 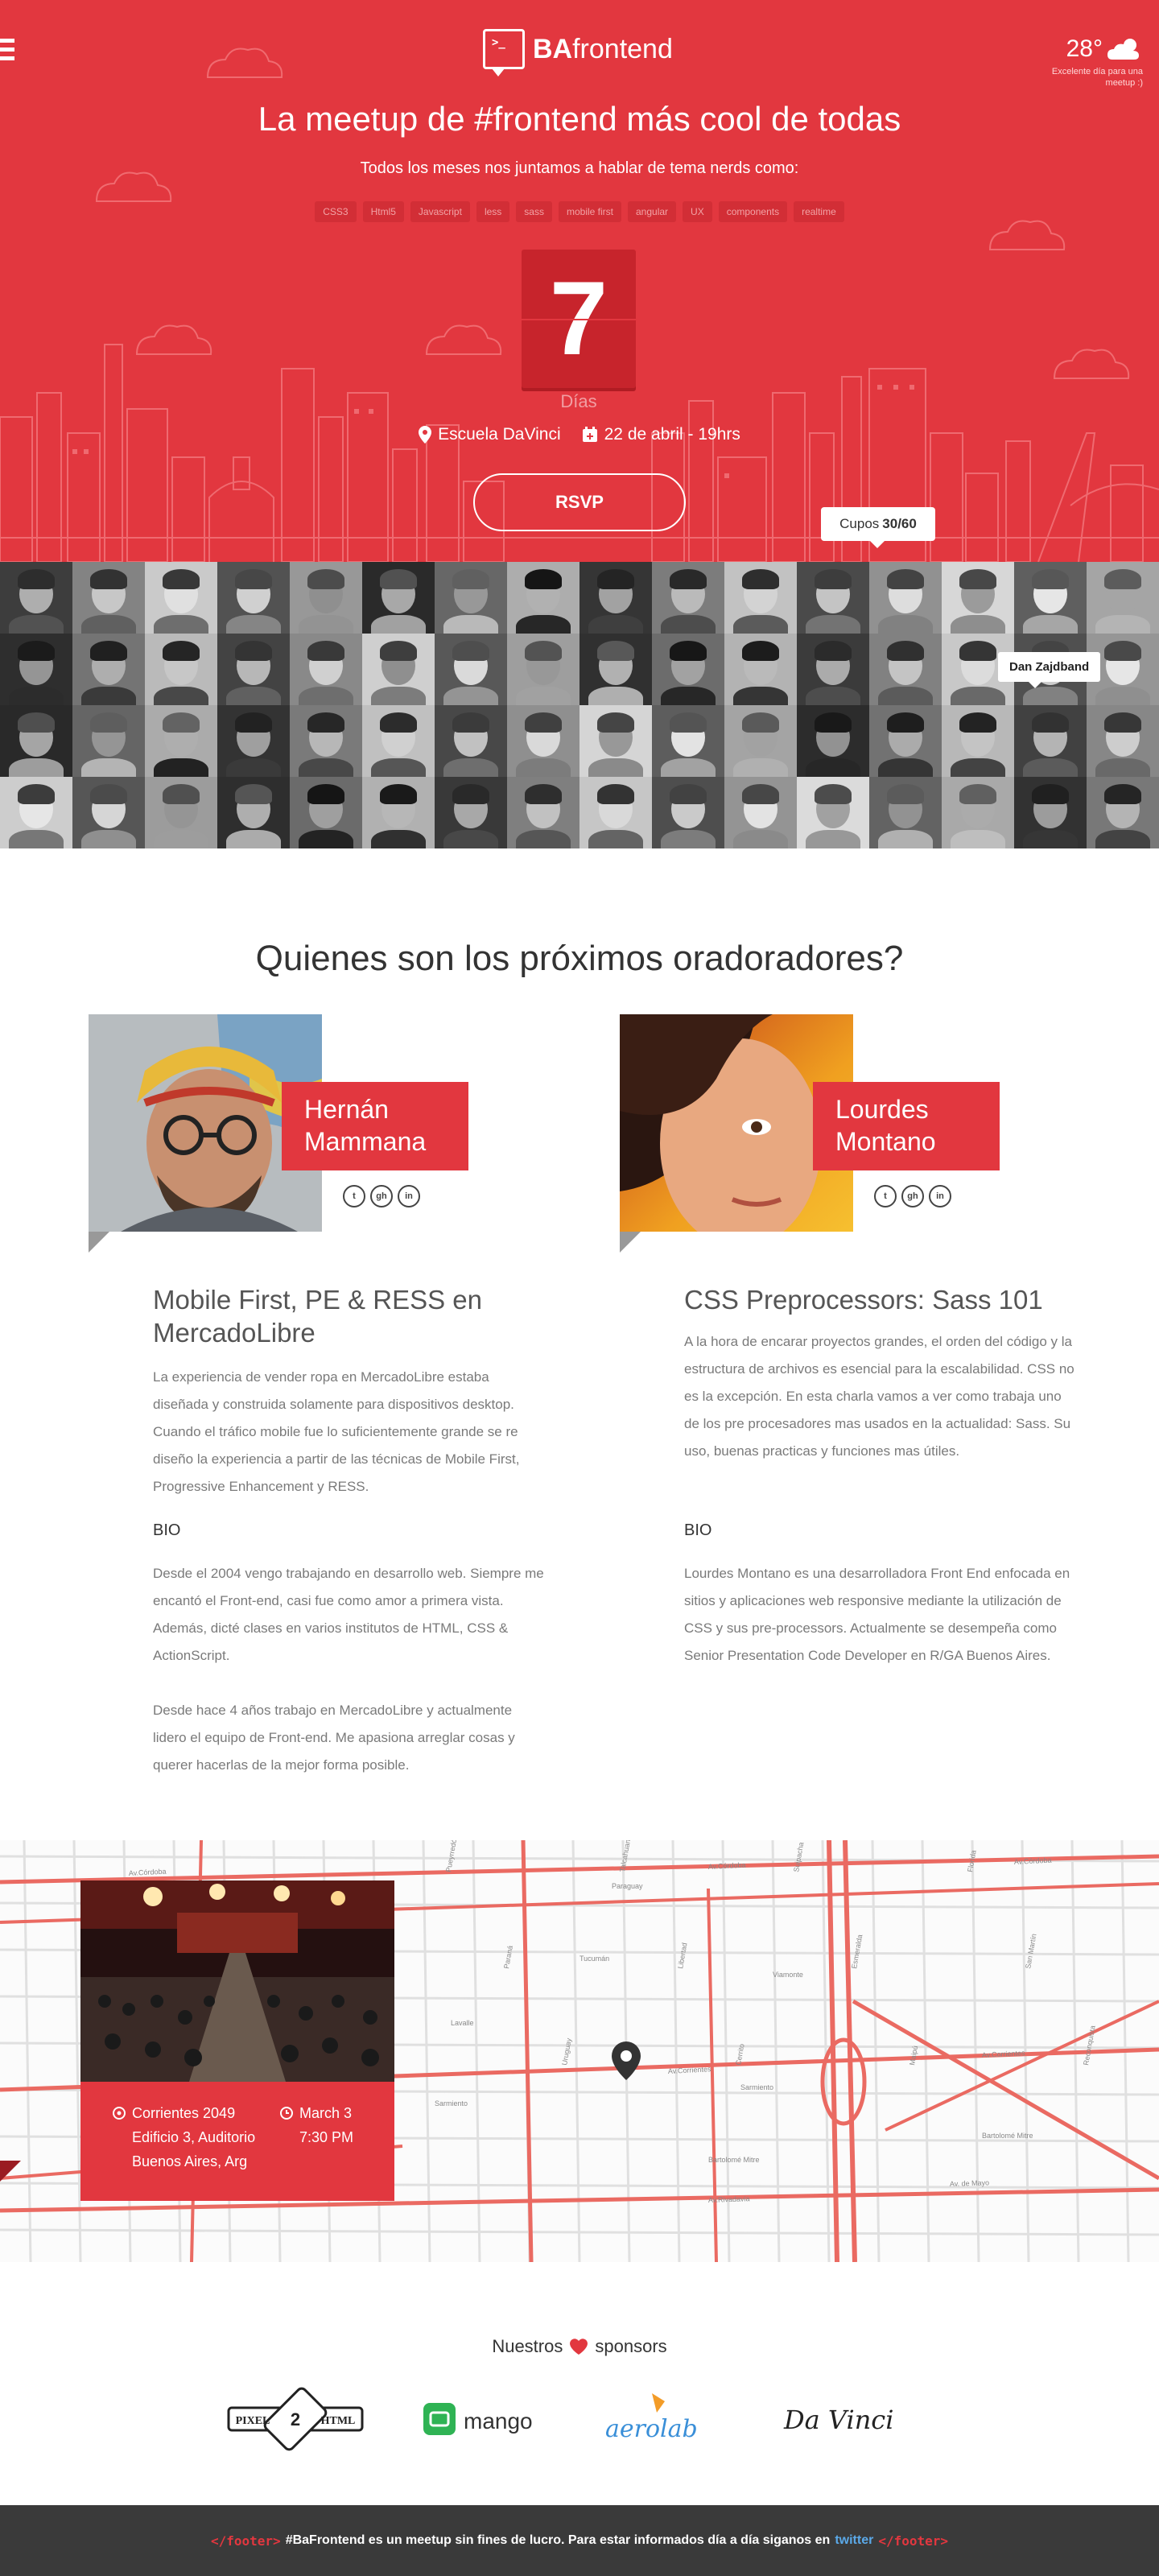 I want to click on sponsor-davinci: Da Vinci, so click(x=849, y=2419).